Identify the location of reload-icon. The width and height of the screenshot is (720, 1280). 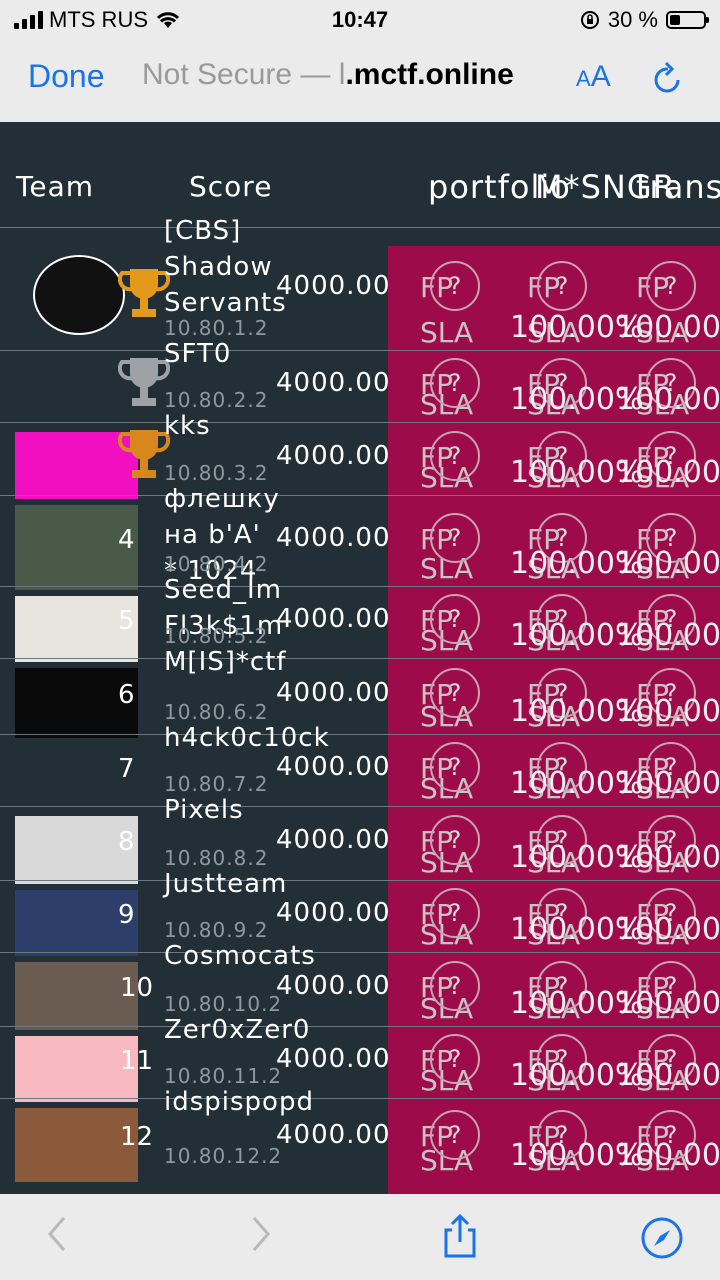
(668, 78).